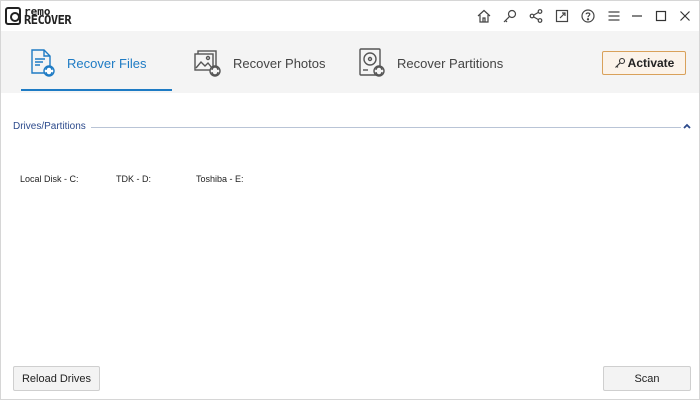  What do you see at coordinates (386, 127) in the screenshot?
I see `section-divider` at bounding box center [386, 127].